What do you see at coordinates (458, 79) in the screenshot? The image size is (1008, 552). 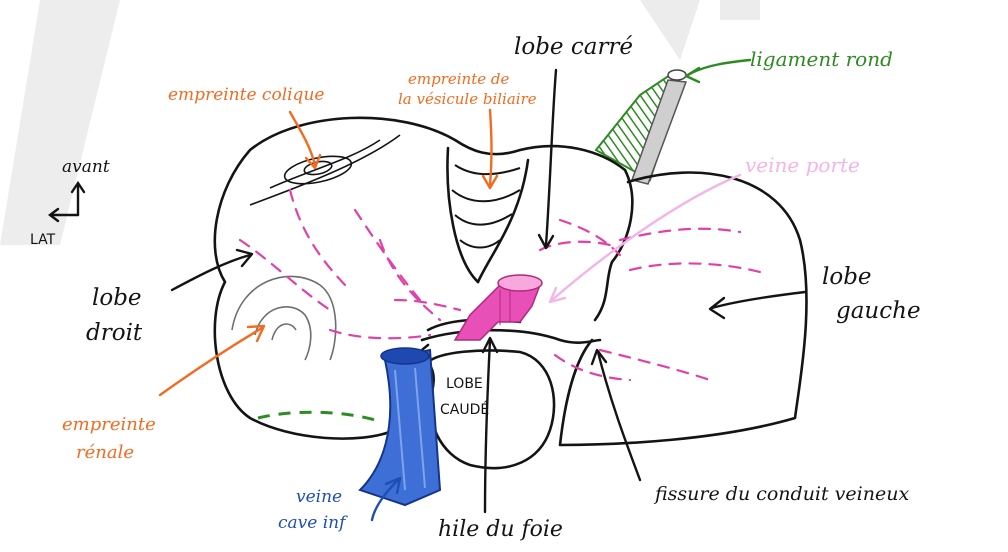 I see `label-empreinte-vesicule-1: empreinte de` at bounding box center [458, 79].